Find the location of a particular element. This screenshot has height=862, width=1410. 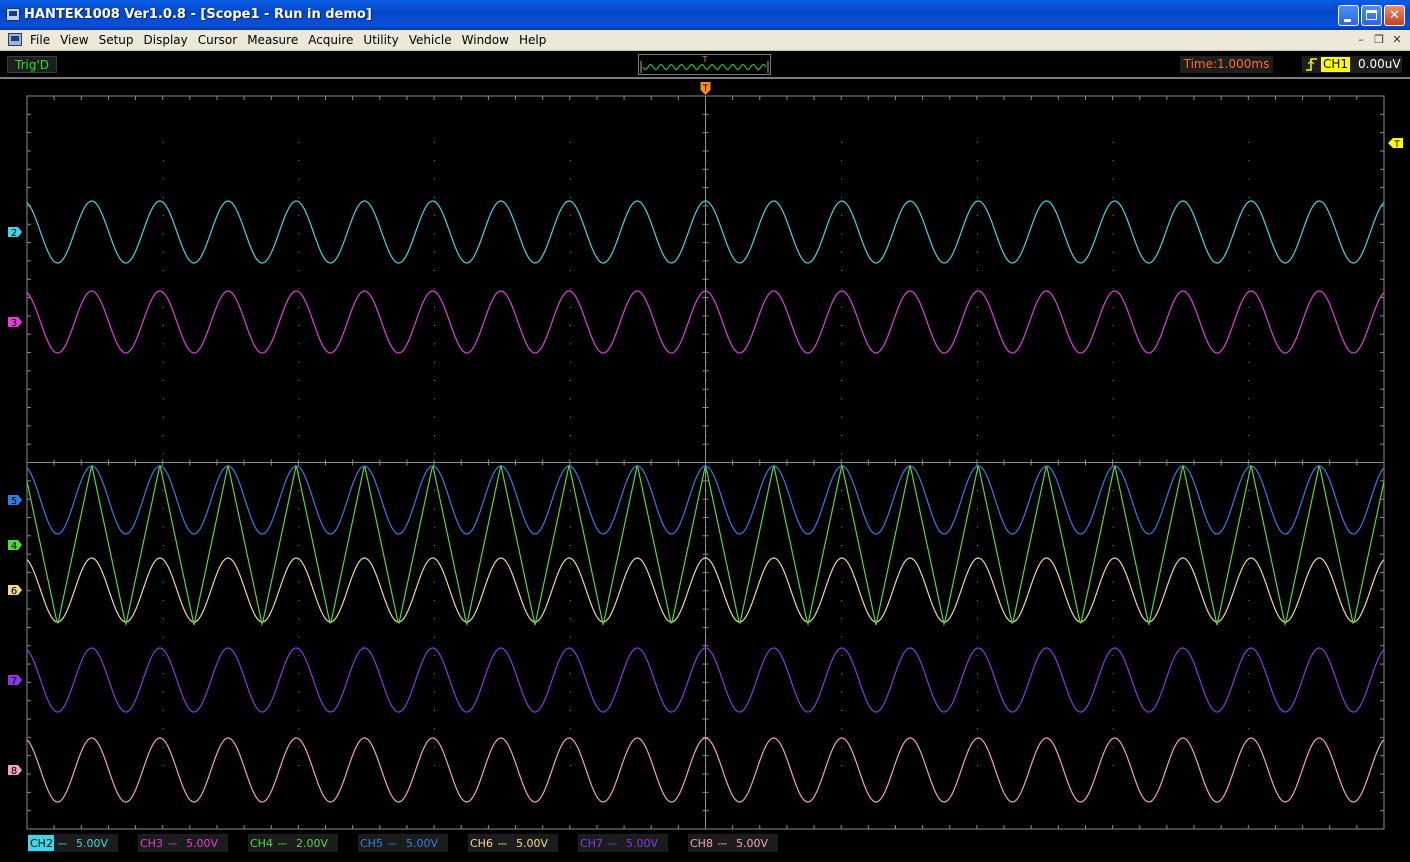

close-icon: ✕ is located at coordinates (1394, 15).